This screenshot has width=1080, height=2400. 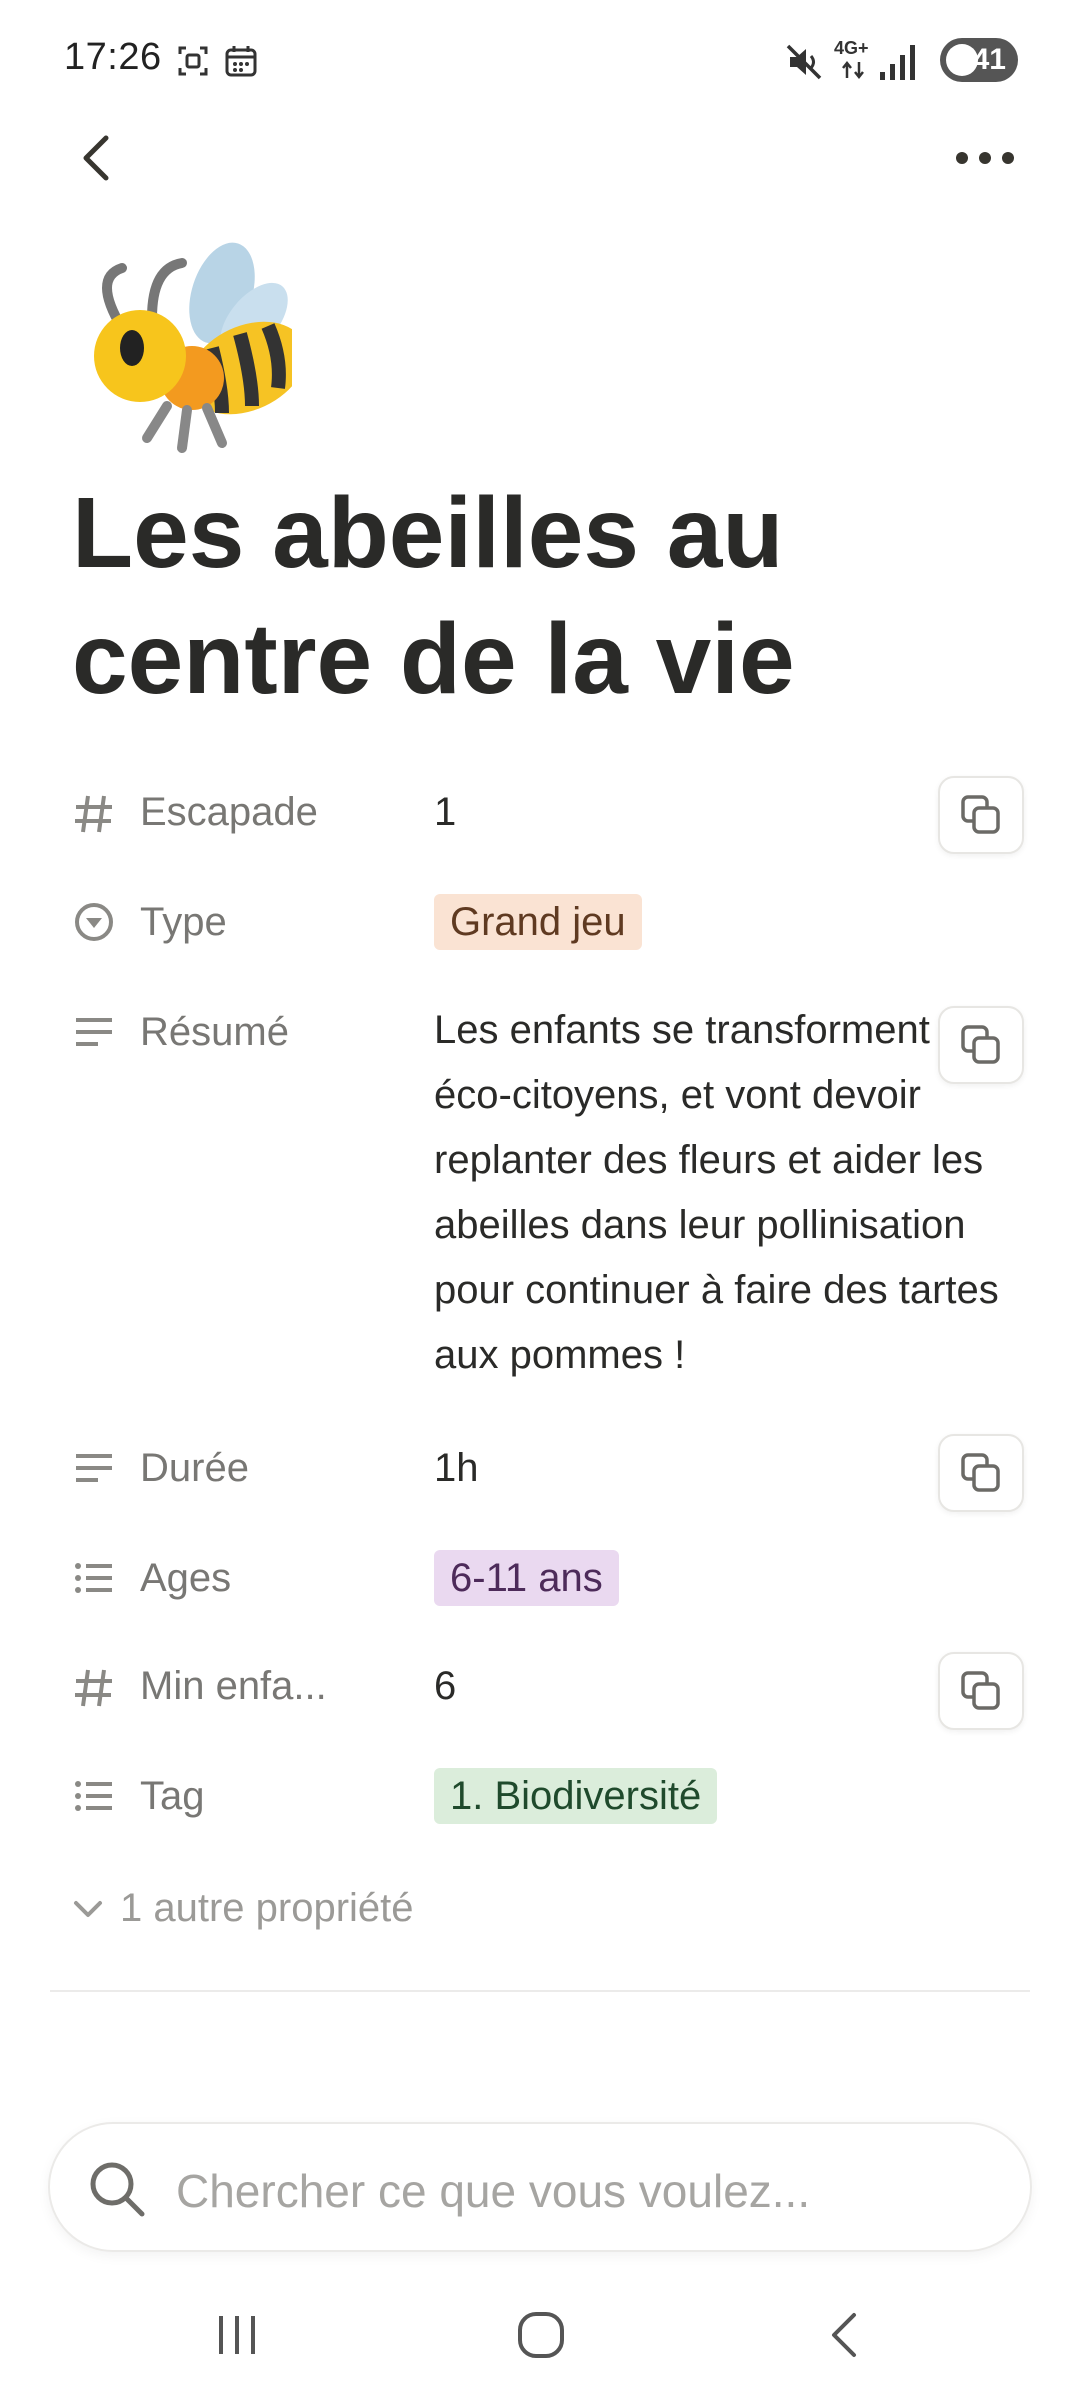 I want to click on more-horizontal-icon, so click(x=985, y=158).